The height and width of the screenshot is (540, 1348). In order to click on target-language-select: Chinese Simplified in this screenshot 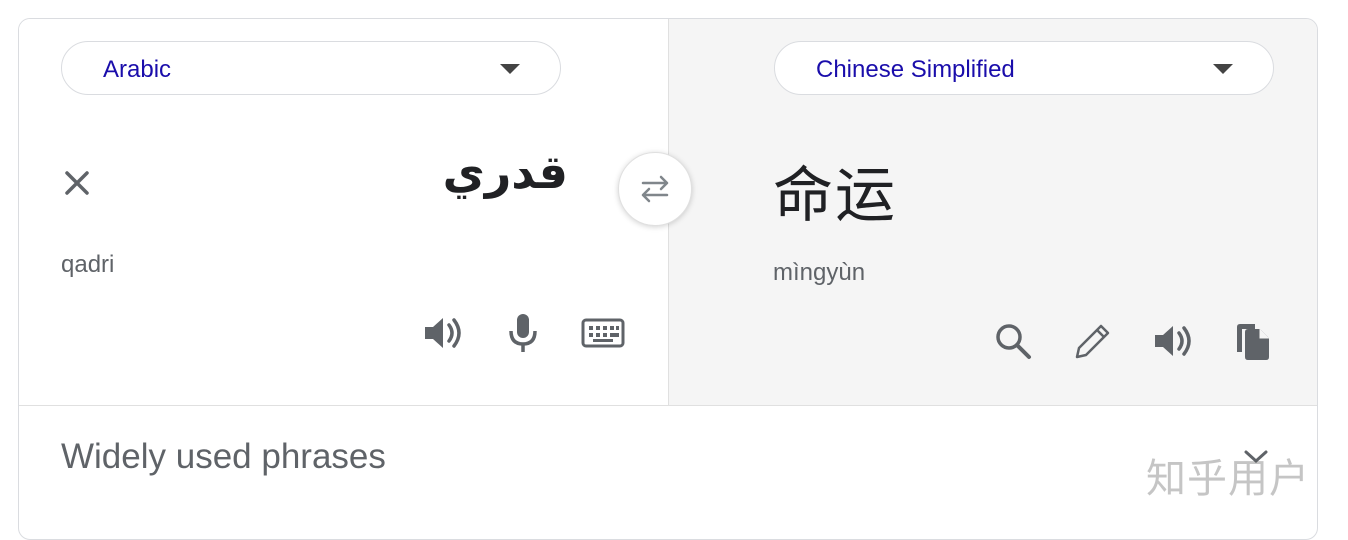, I will do `click(1024, 68)`.